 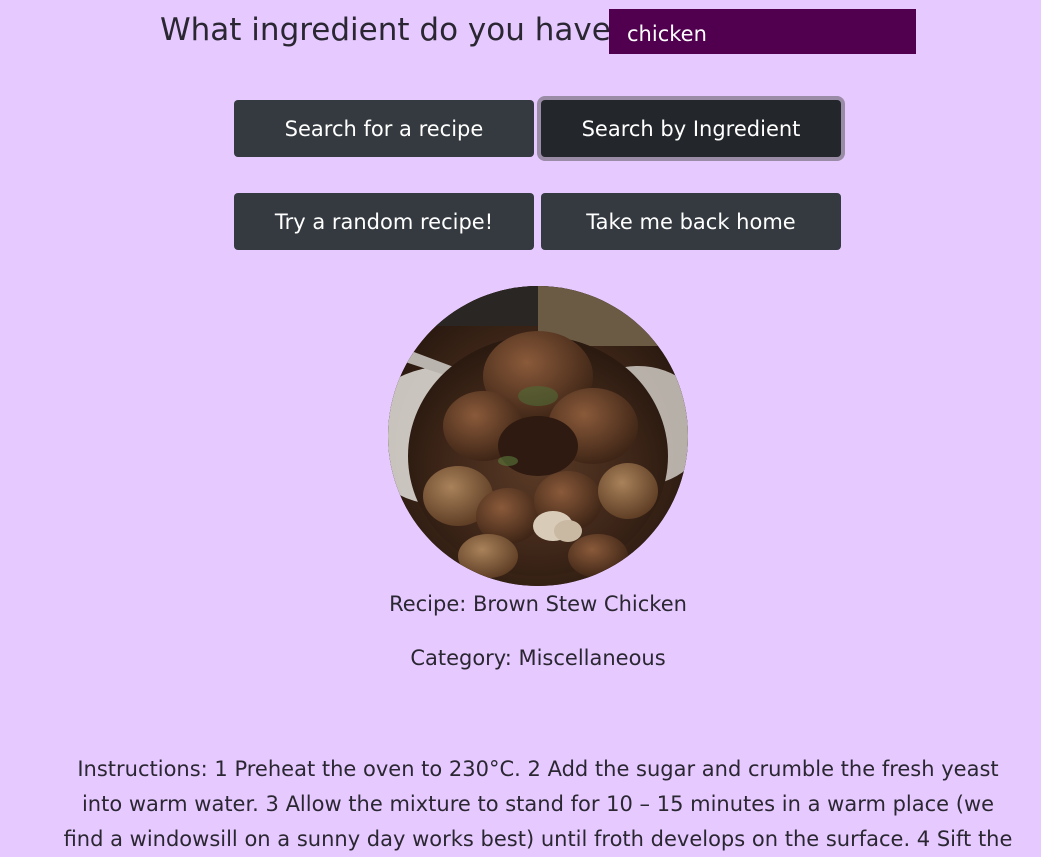 I want to click on ingredient-prompt-label: What ingredient do you have?, so click(x=394, y=30).